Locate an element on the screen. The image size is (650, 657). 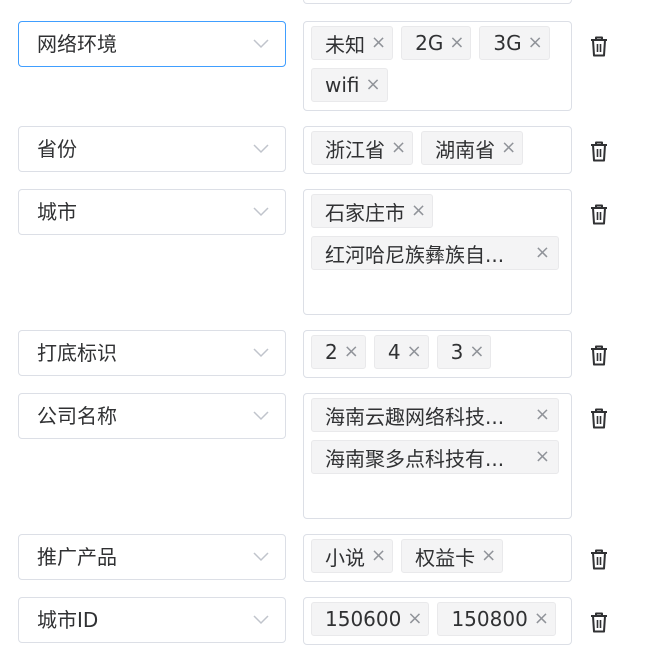
tag: 海南聚多点科技有... × is located at coordinates (435, 457).